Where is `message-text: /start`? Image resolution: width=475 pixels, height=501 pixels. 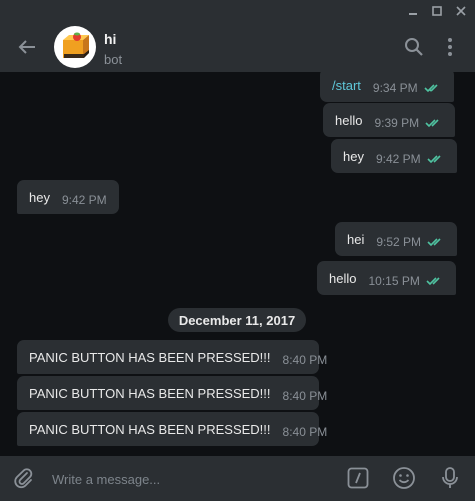 message-text: /start is located at coordinates (346, 85).